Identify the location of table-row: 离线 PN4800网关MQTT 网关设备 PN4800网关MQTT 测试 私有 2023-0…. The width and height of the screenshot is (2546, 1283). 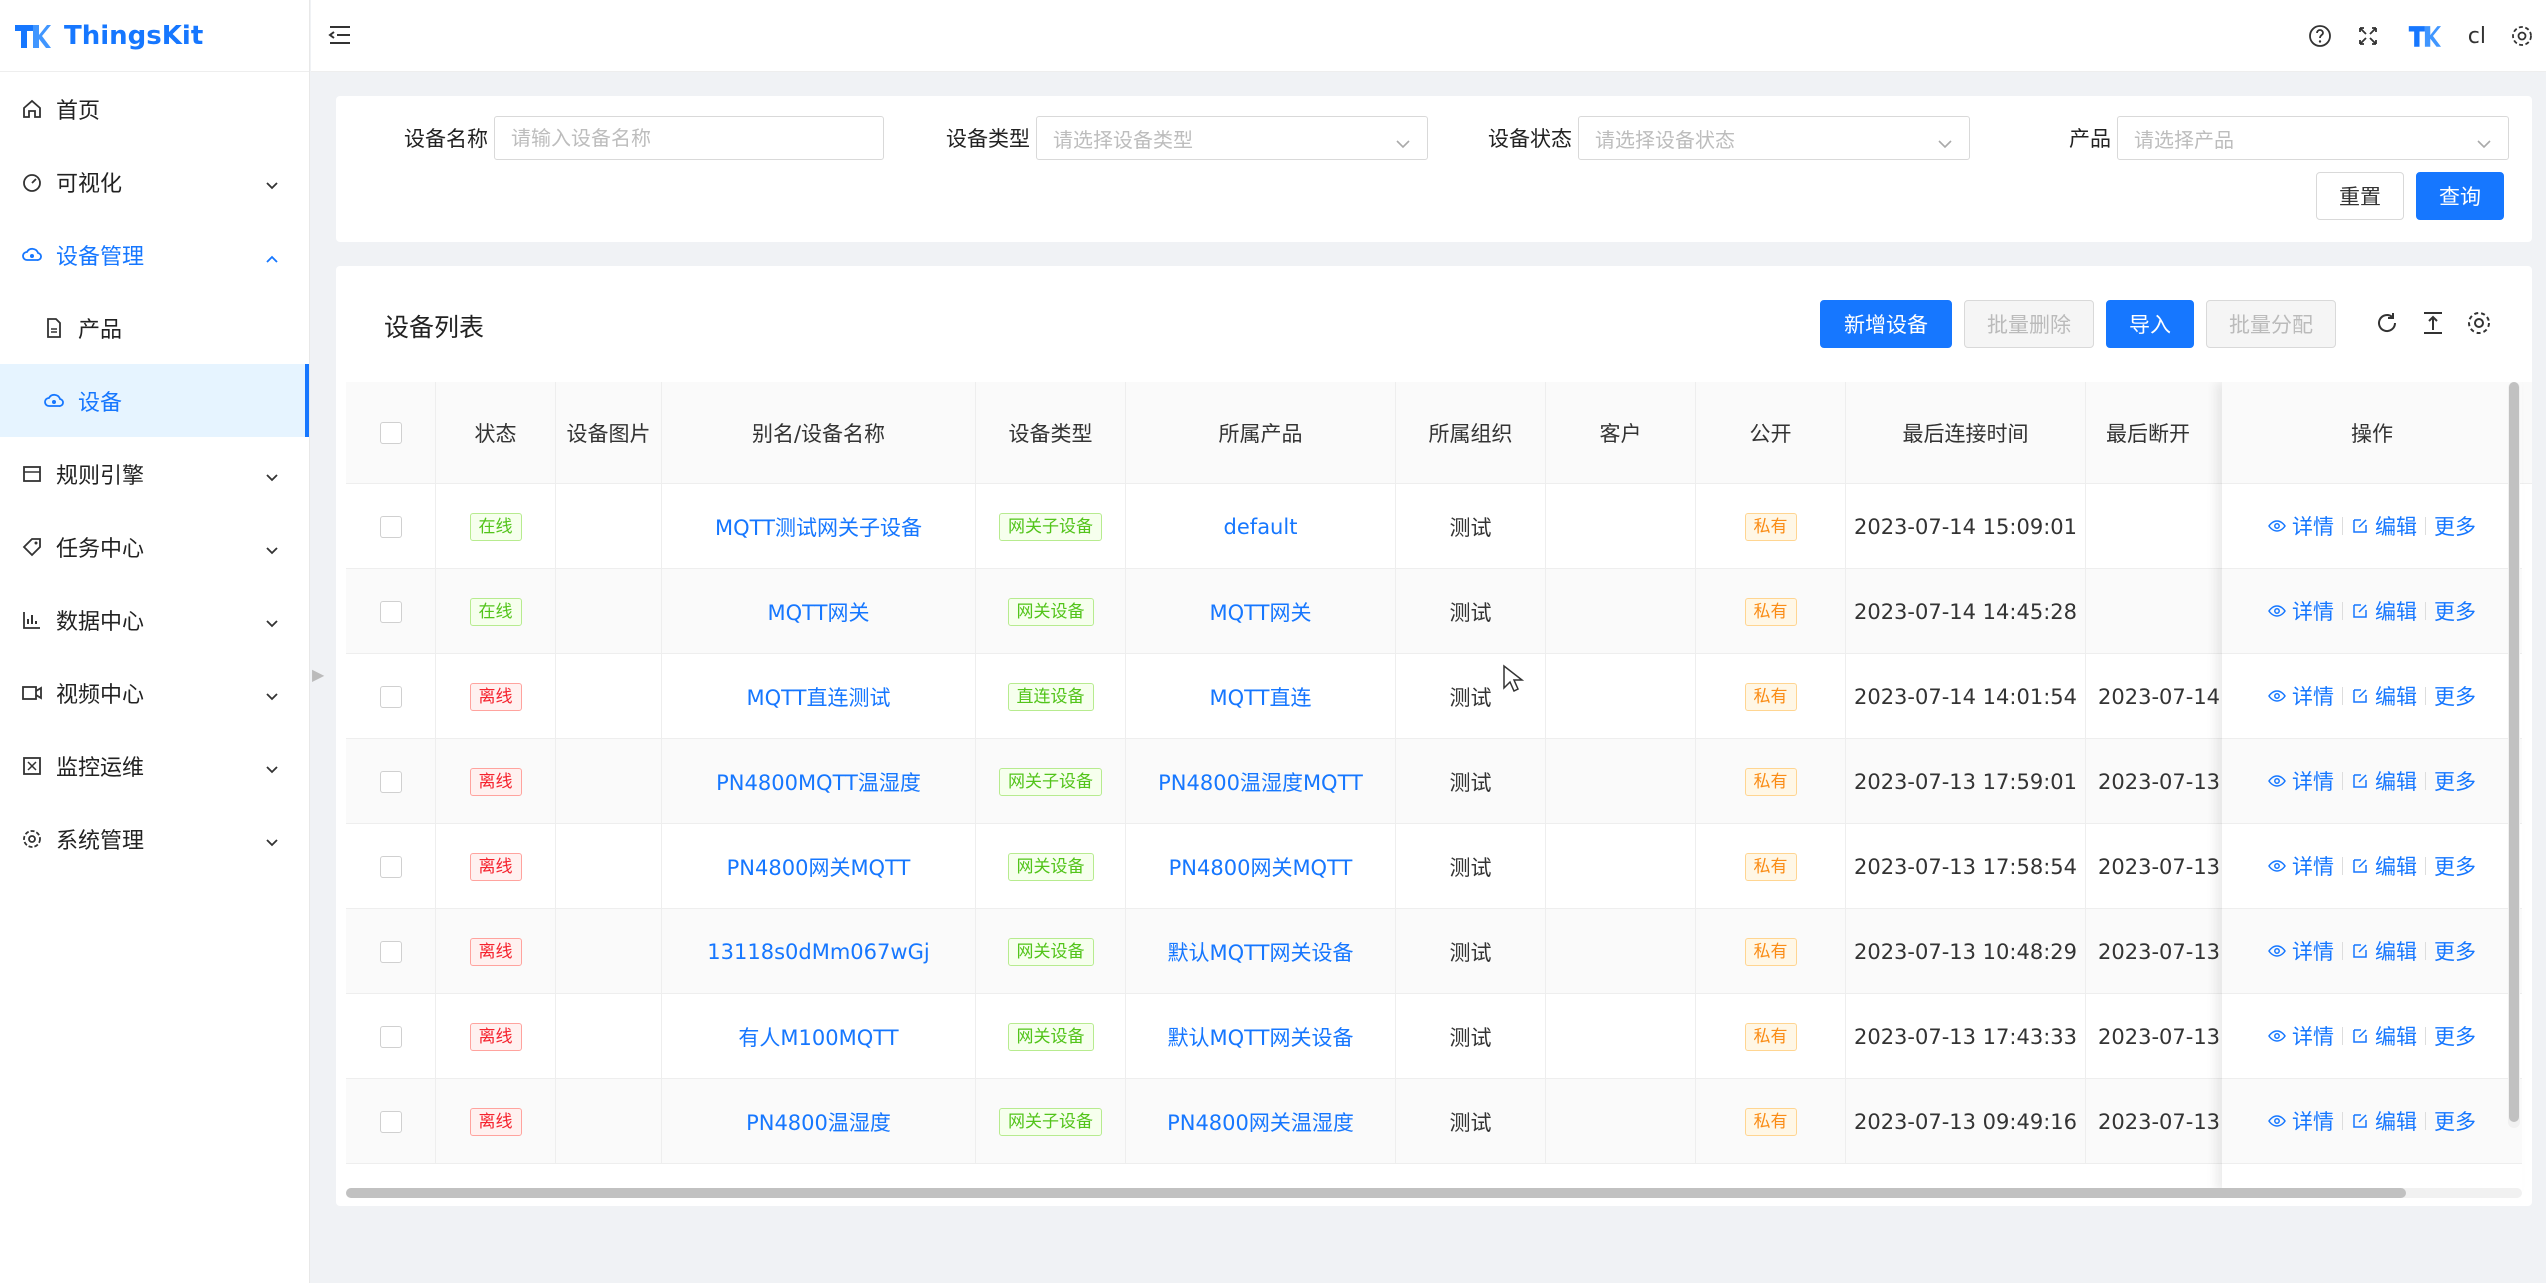
(1336, 866).